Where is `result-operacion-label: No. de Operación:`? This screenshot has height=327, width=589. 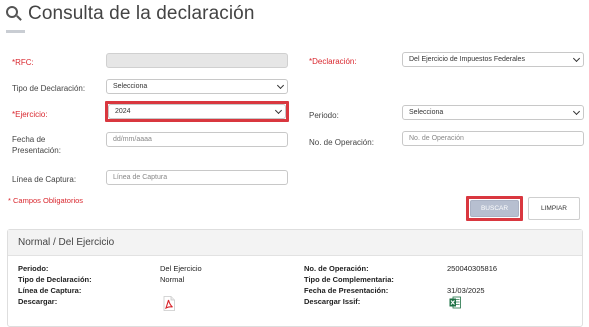
result-operacion-label: No. de Operación: is located at coordinates (336, 268).